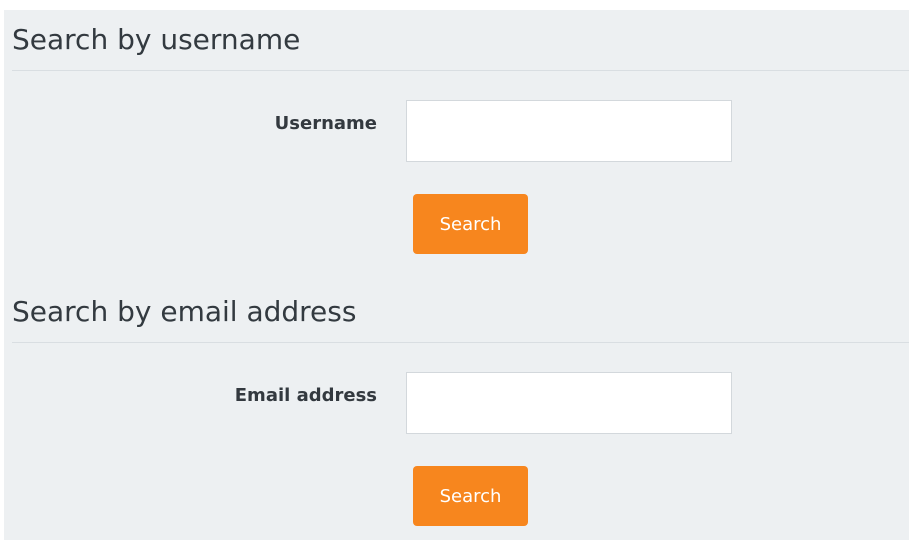 The height and width of the screenshot is (540, 909). Describe the element at coordinates (305, 395) in the screenshot. I see `email-label: Email address` at that location.